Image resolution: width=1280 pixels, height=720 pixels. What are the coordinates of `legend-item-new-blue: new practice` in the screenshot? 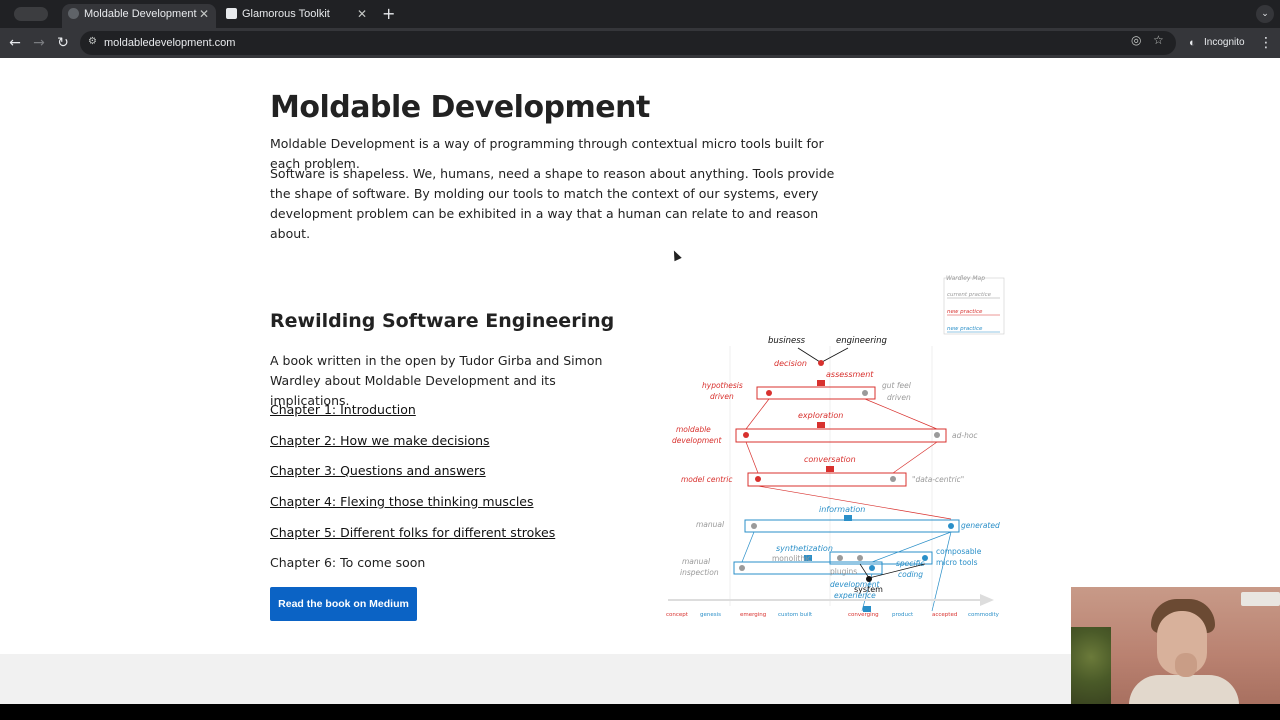 It's located at (965, 329).